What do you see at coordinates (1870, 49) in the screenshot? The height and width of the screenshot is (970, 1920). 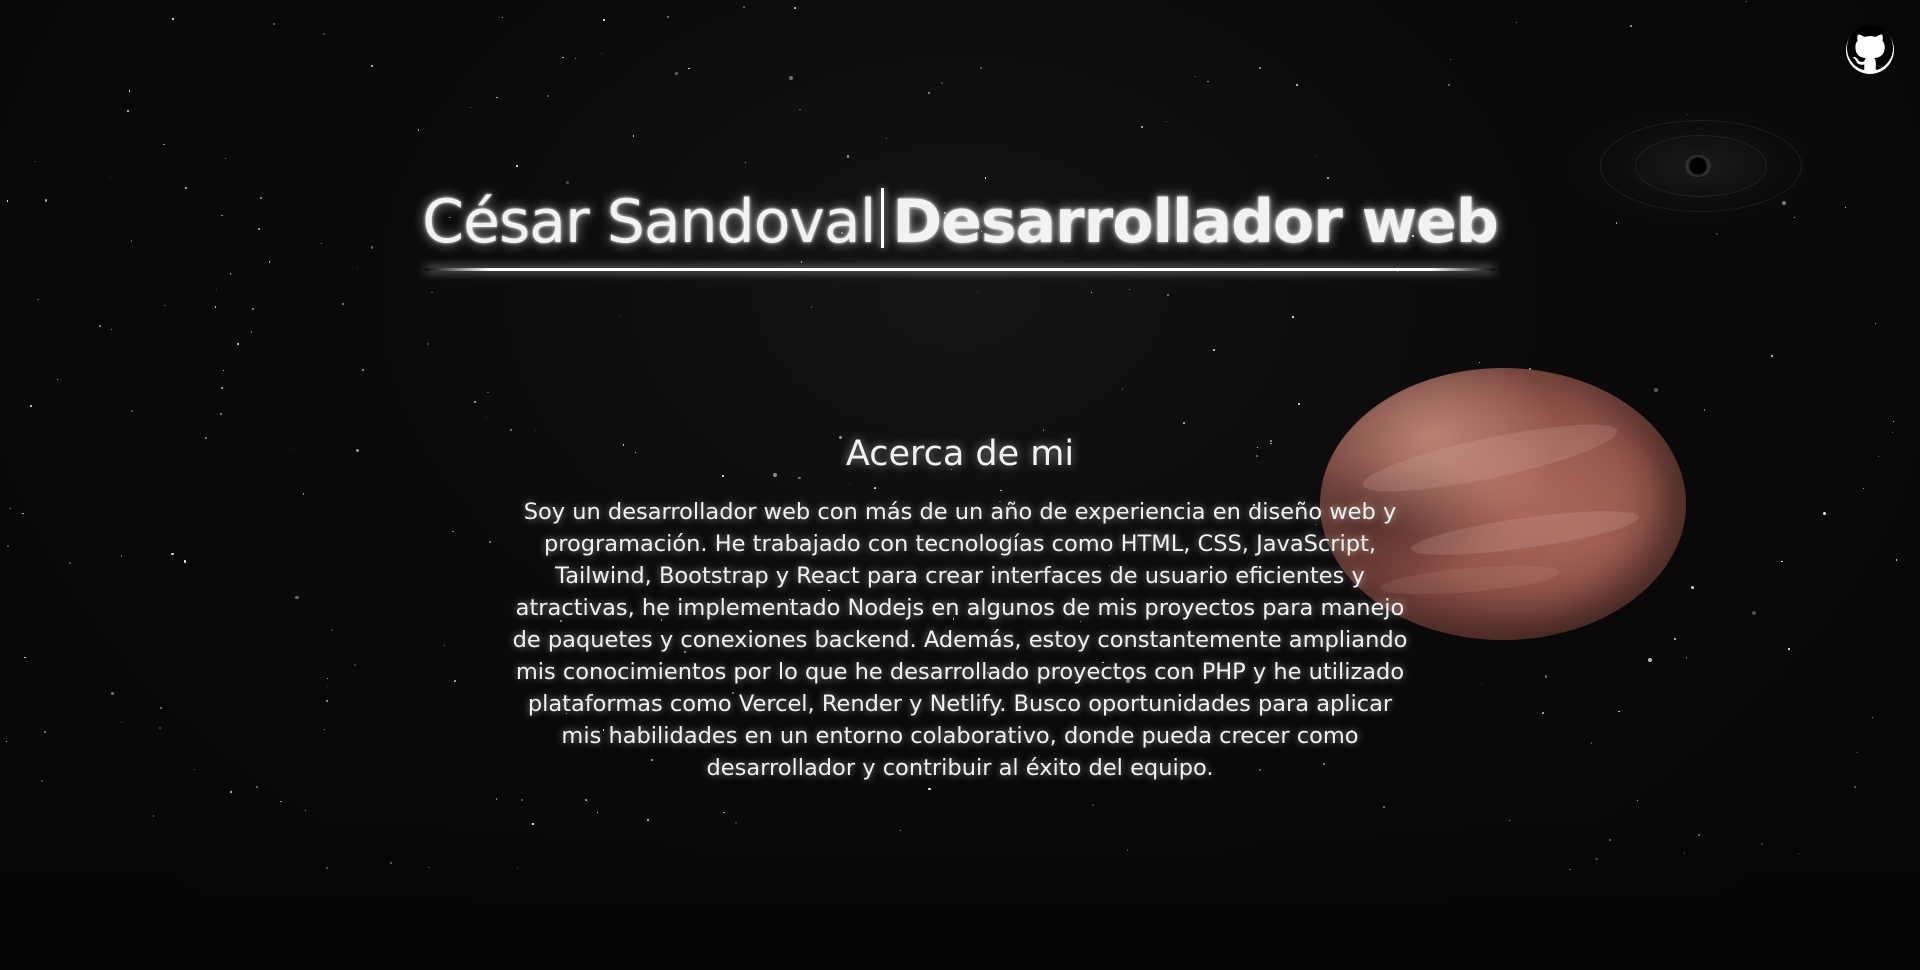 I see `github-link` at bounding box center [1870, 49].